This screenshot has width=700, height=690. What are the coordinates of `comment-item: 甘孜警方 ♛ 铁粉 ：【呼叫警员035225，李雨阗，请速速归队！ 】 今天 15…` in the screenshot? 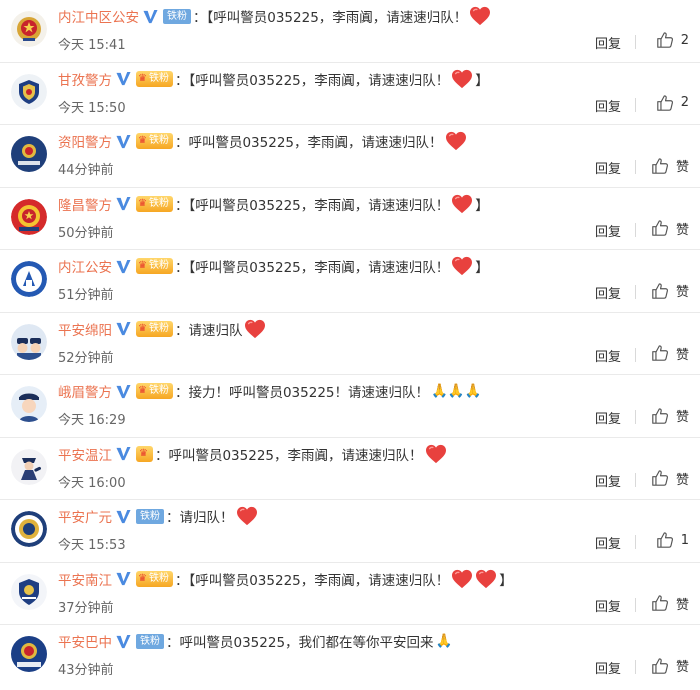 It's located at (350, 94).